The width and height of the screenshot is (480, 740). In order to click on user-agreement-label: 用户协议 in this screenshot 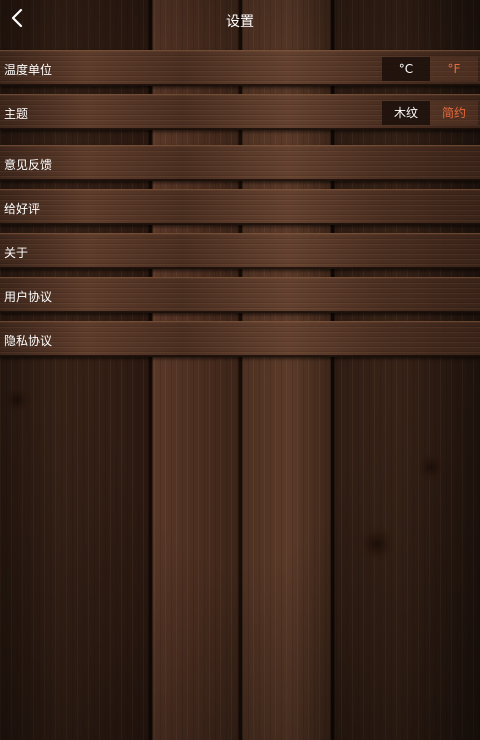, I will do `click(28, 297)`.